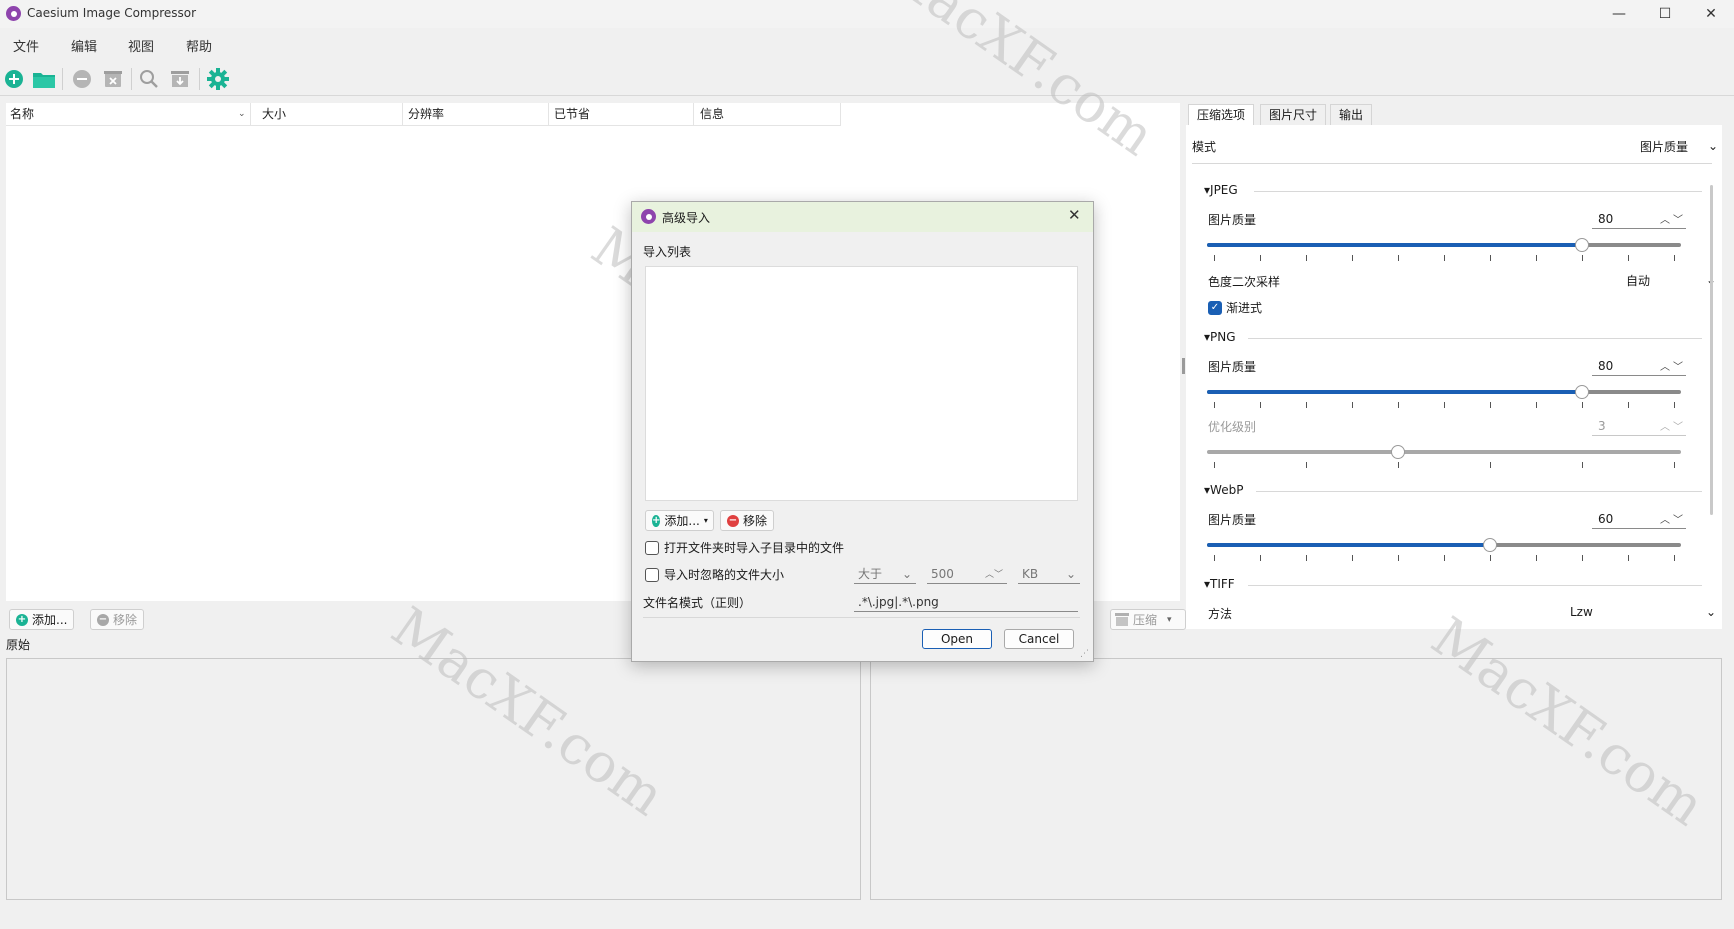  I want to click on maximize-button: ☐, so click(1665, 14).